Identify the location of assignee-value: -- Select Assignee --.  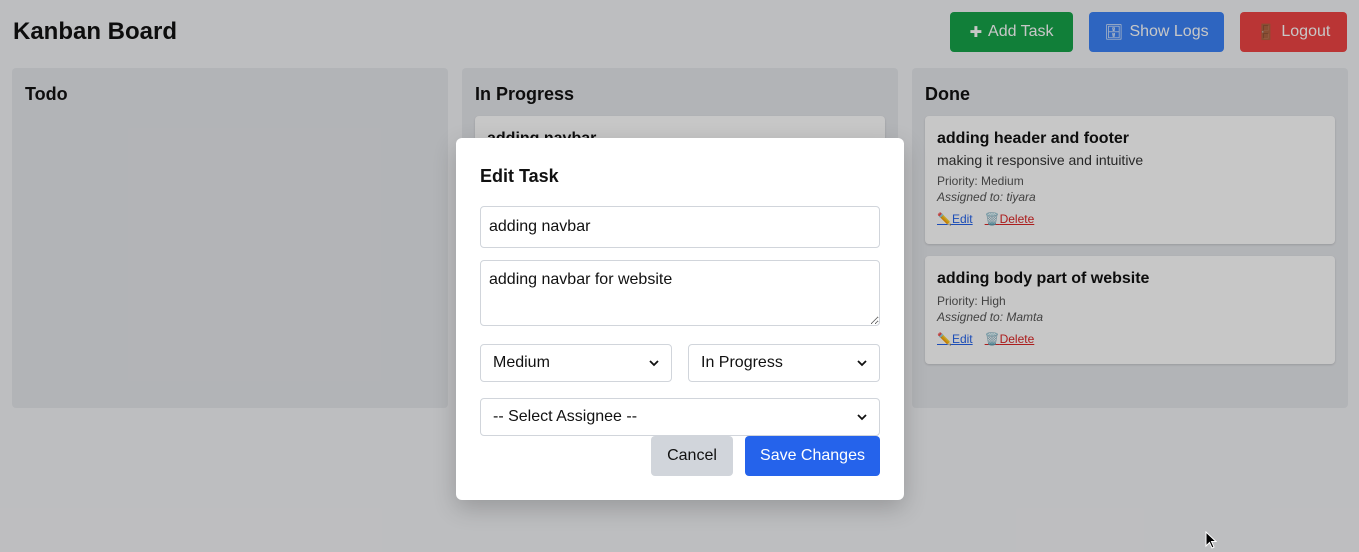
(565, 416).